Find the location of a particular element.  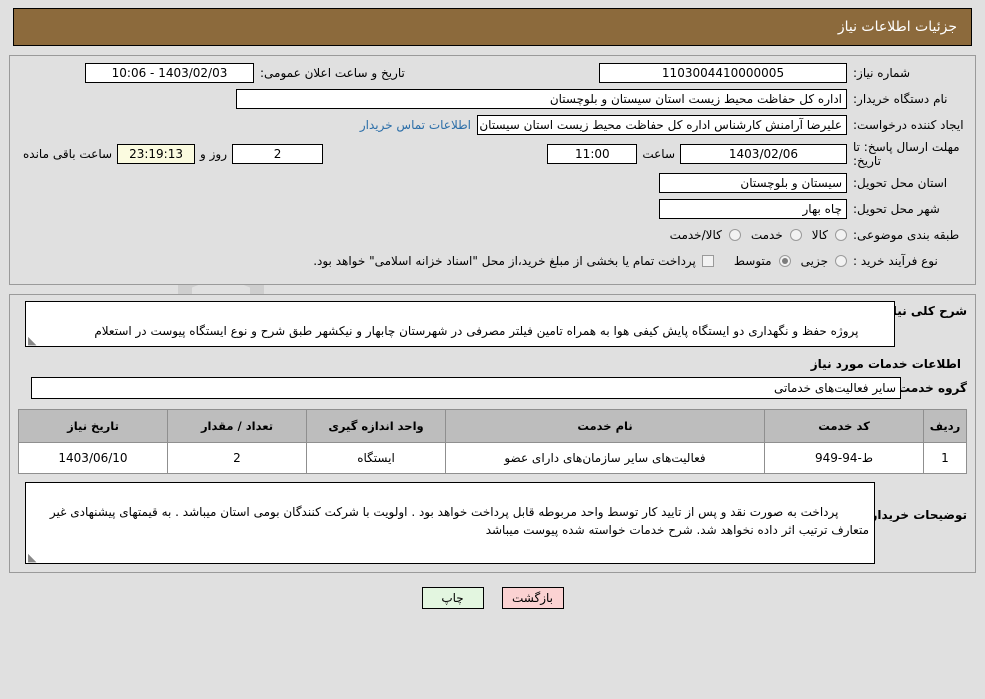

category-option-goods: کالا is located at coordinates (824, 235).